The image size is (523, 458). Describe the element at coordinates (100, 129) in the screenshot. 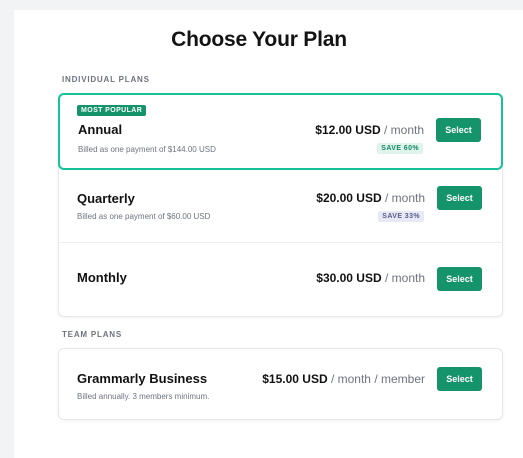

I see `plan-name: Annual` at that location.